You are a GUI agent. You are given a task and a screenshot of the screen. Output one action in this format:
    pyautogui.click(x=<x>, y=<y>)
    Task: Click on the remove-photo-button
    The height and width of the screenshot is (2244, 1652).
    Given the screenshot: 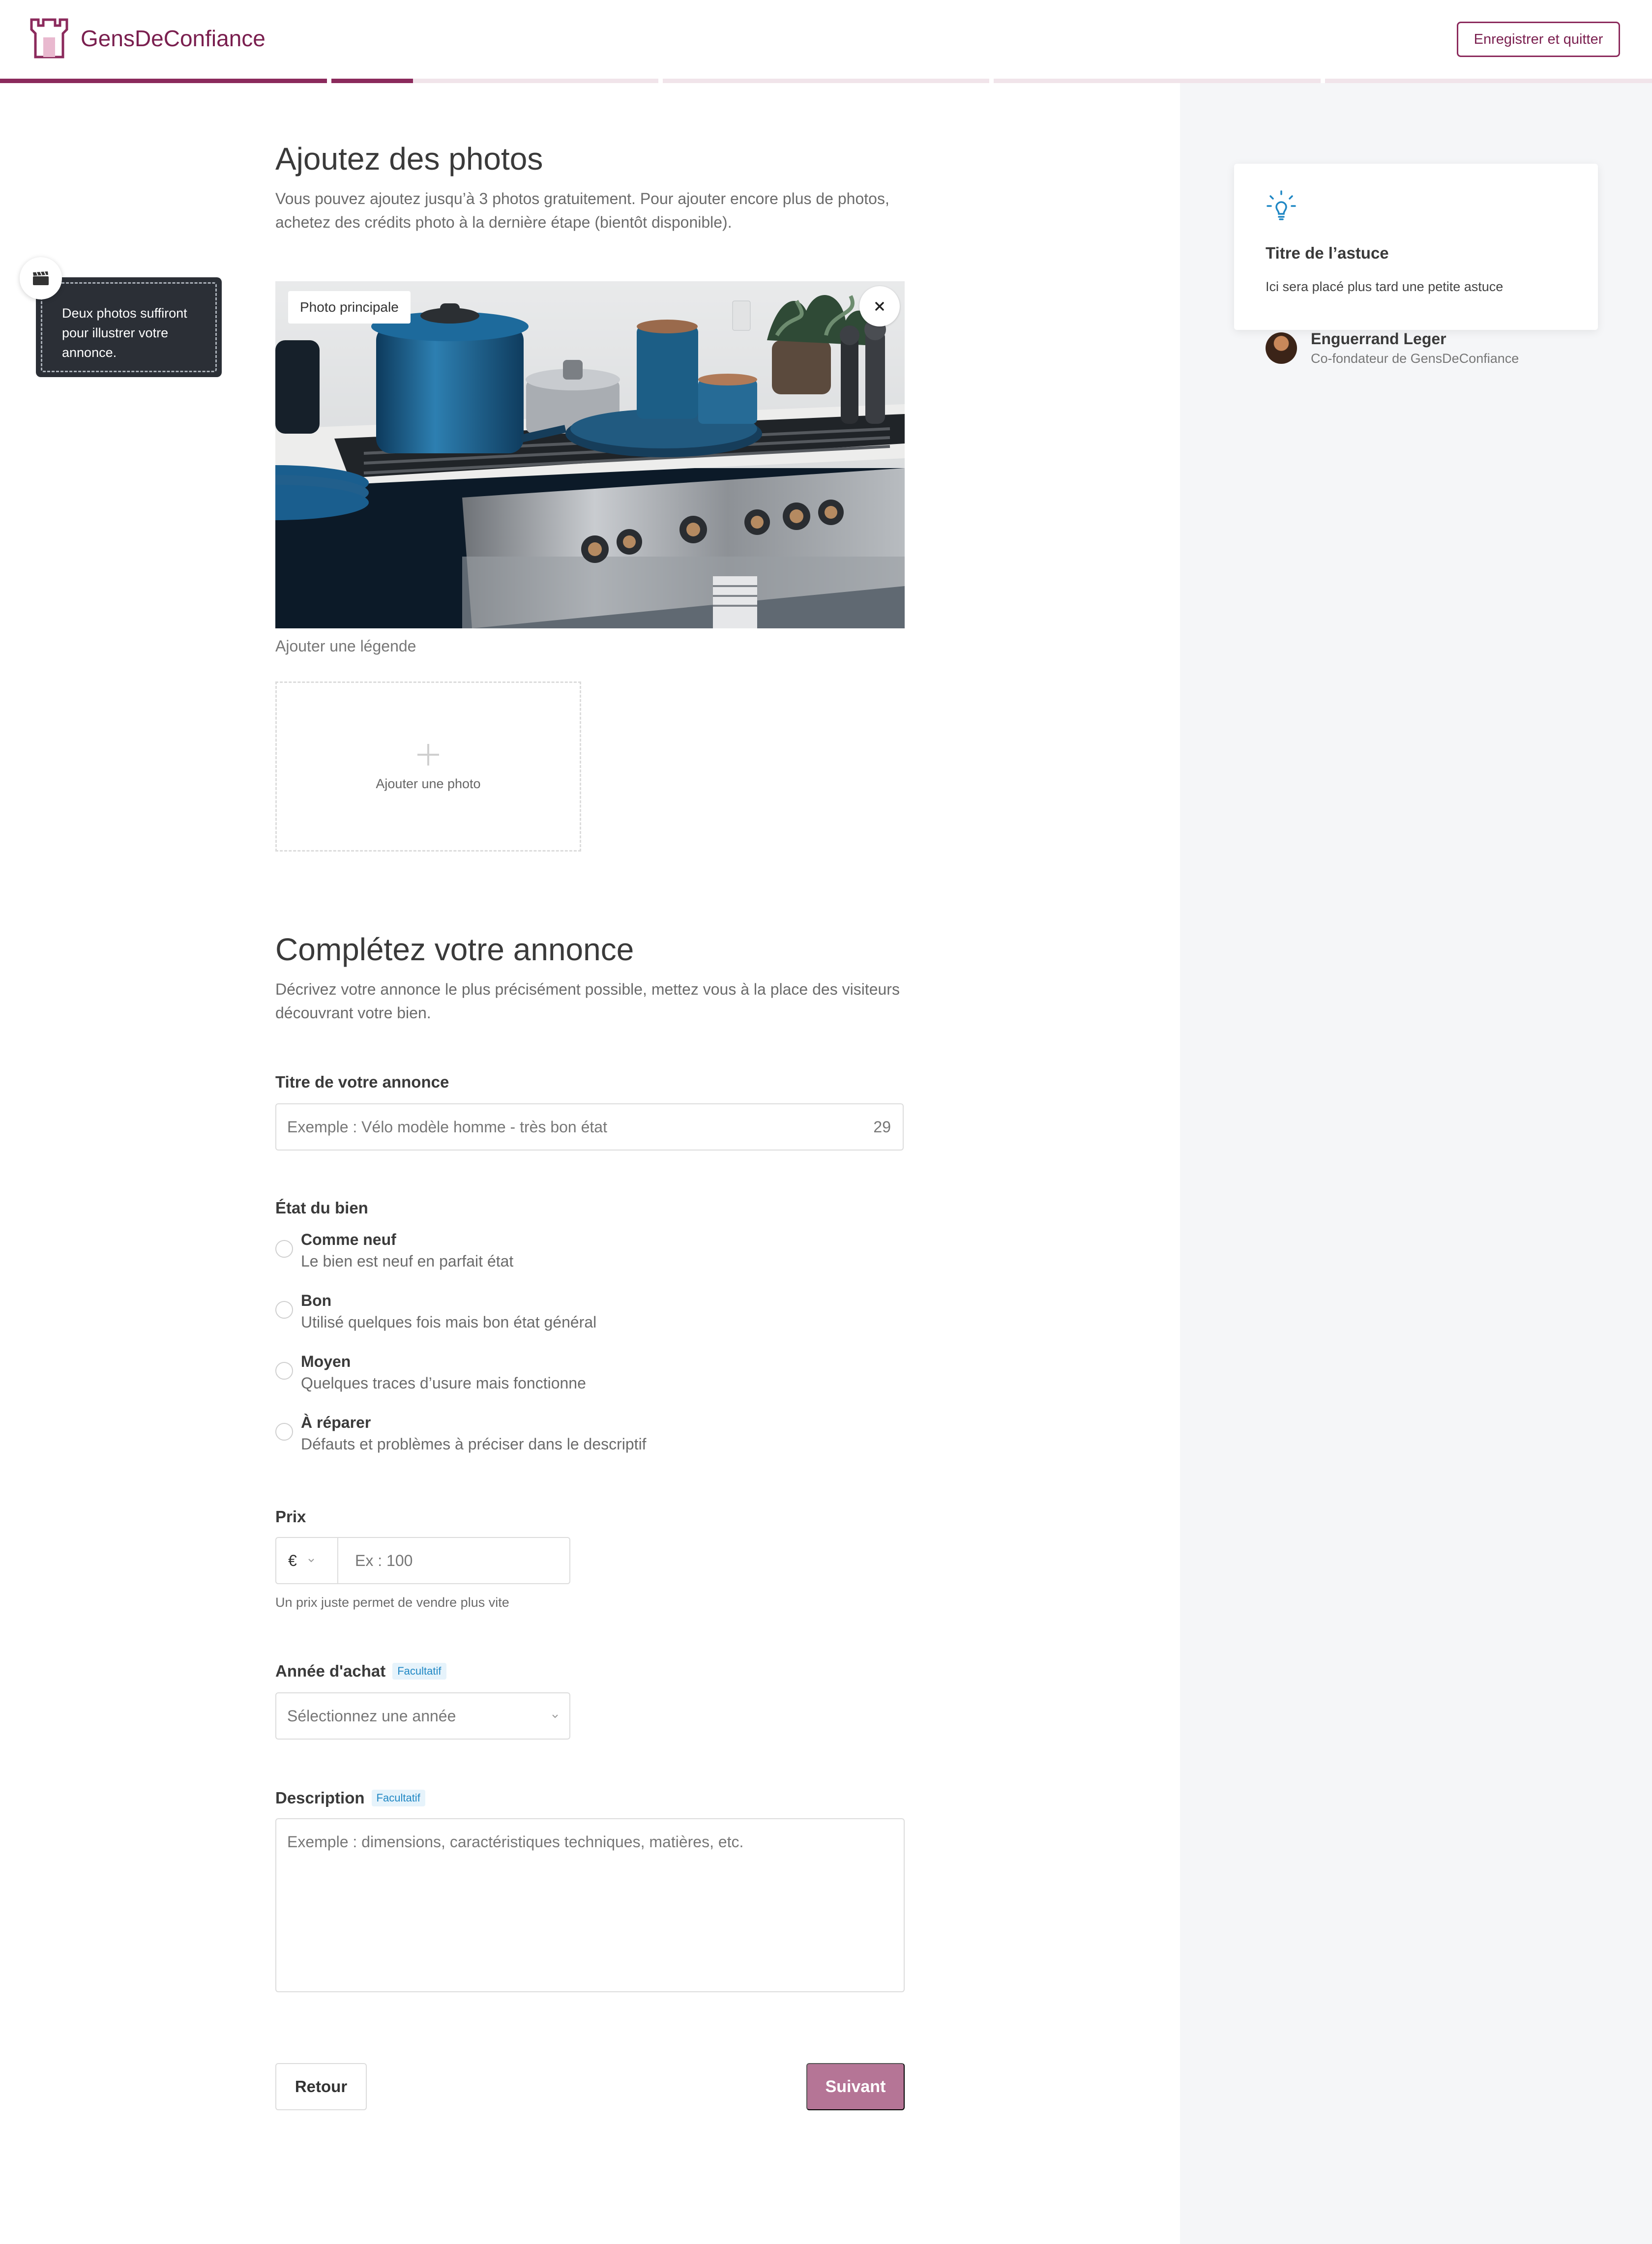 What is the action you would take?
    pyautogui.click(x=879, y=306)
    